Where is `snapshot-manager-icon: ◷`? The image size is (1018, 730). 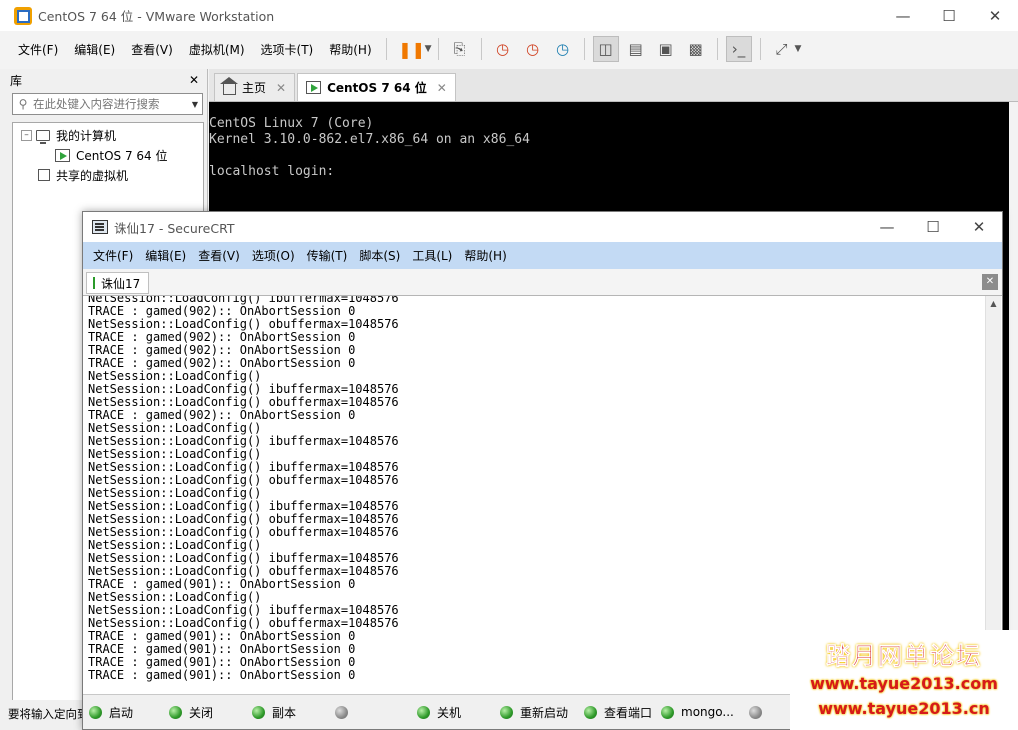
snapshot-manager-icon: ◷ is located at coordinates (563, 49).